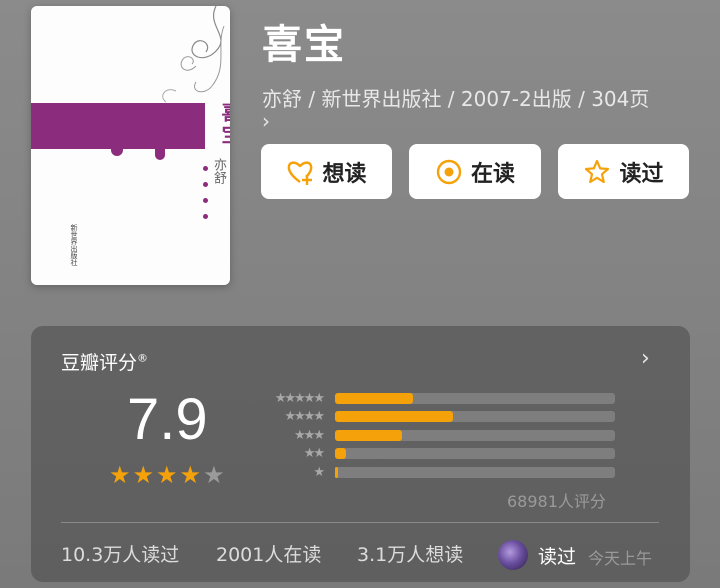 This screenshot has height=588, width=720. I want to click on rating-row-stars: ★★★★★, so click(299, 398).